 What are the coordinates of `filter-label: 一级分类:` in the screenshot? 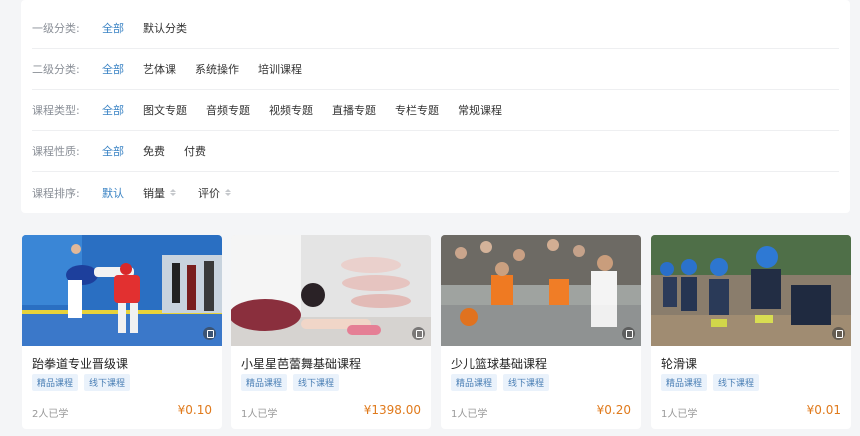 It's located at (56, 28).